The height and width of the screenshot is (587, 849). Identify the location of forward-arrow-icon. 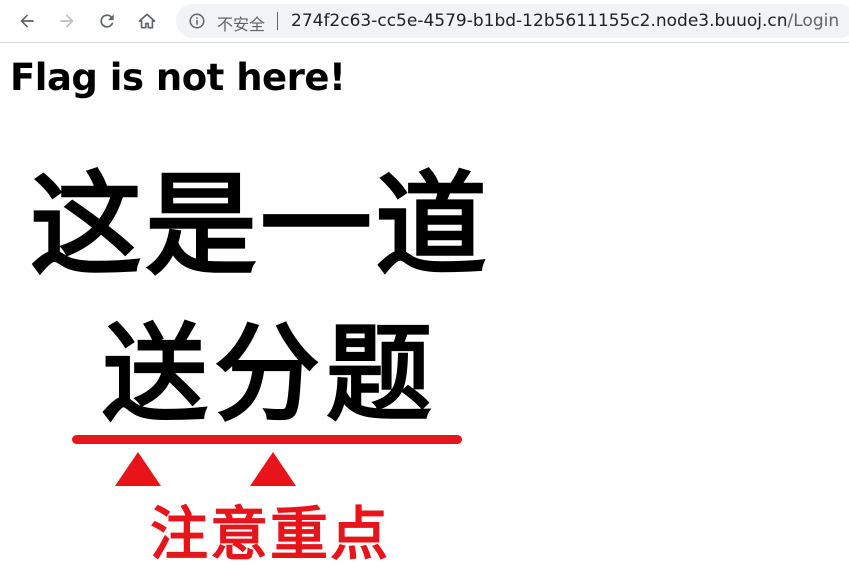
(67, 21).